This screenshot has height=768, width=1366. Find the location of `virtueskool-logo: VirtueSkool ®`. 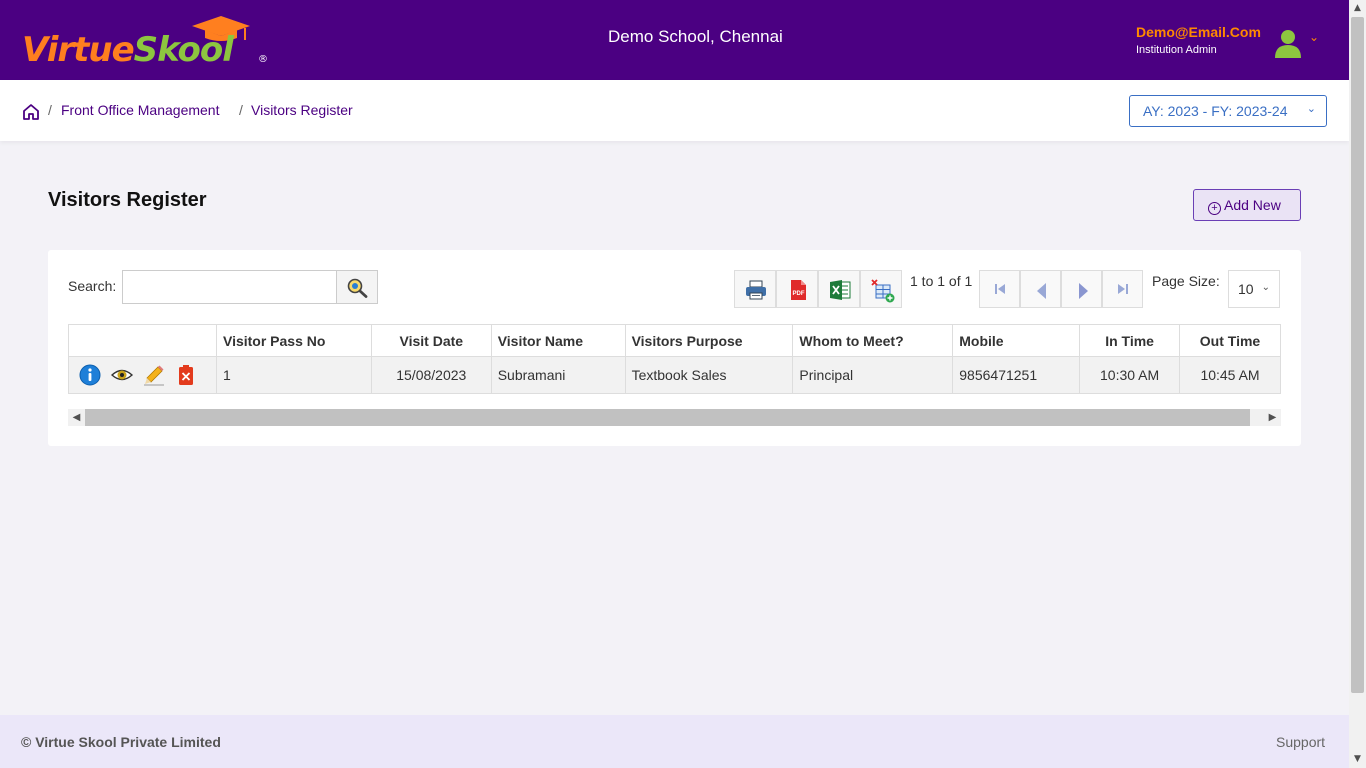

virtueskool-logo: VirtueSkool ® is located at coordinates (147, 42).